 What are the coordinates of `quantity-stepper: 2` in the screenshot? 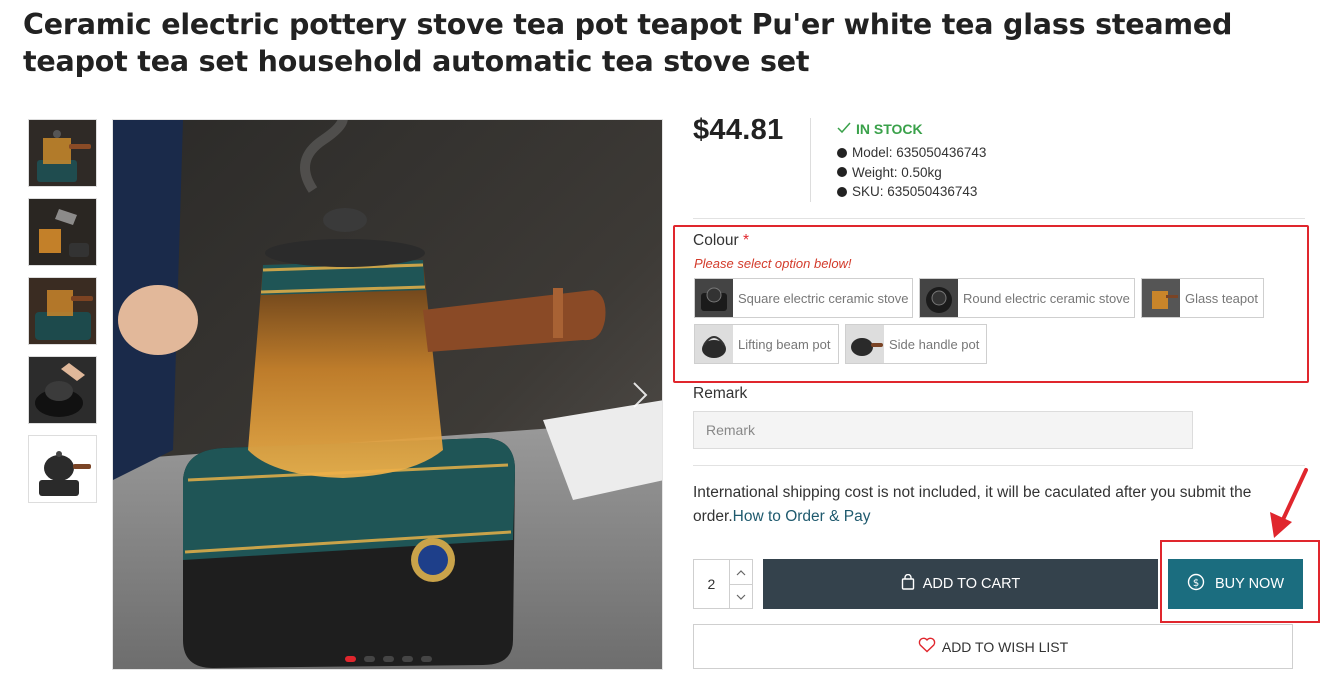 It's located at (723, 584).